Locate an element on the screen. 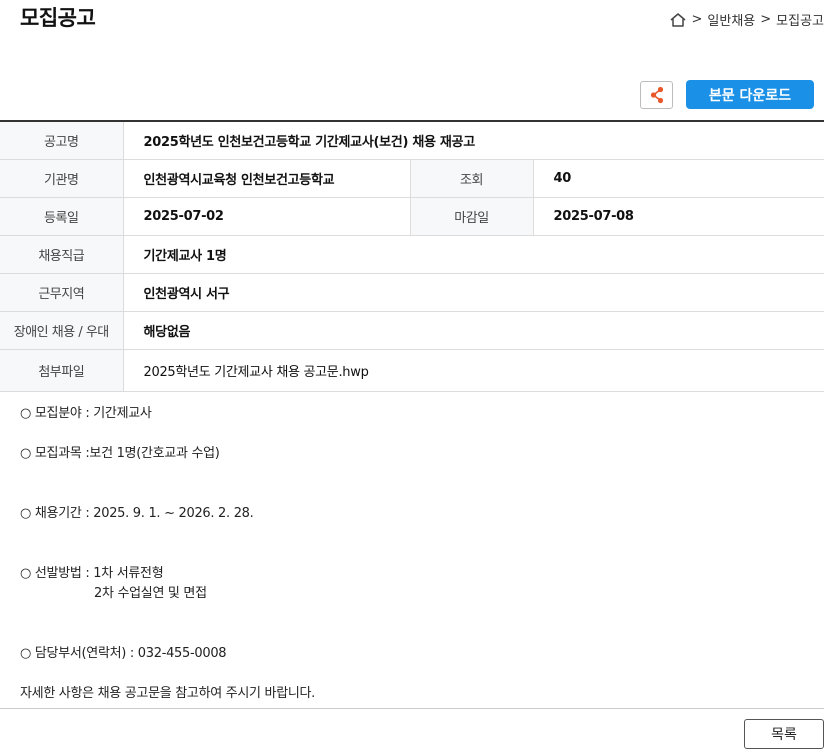 The height and width of the screenshot is (749, 824). attachment-label: 첨부파일 is located at coordinates (62, 370).